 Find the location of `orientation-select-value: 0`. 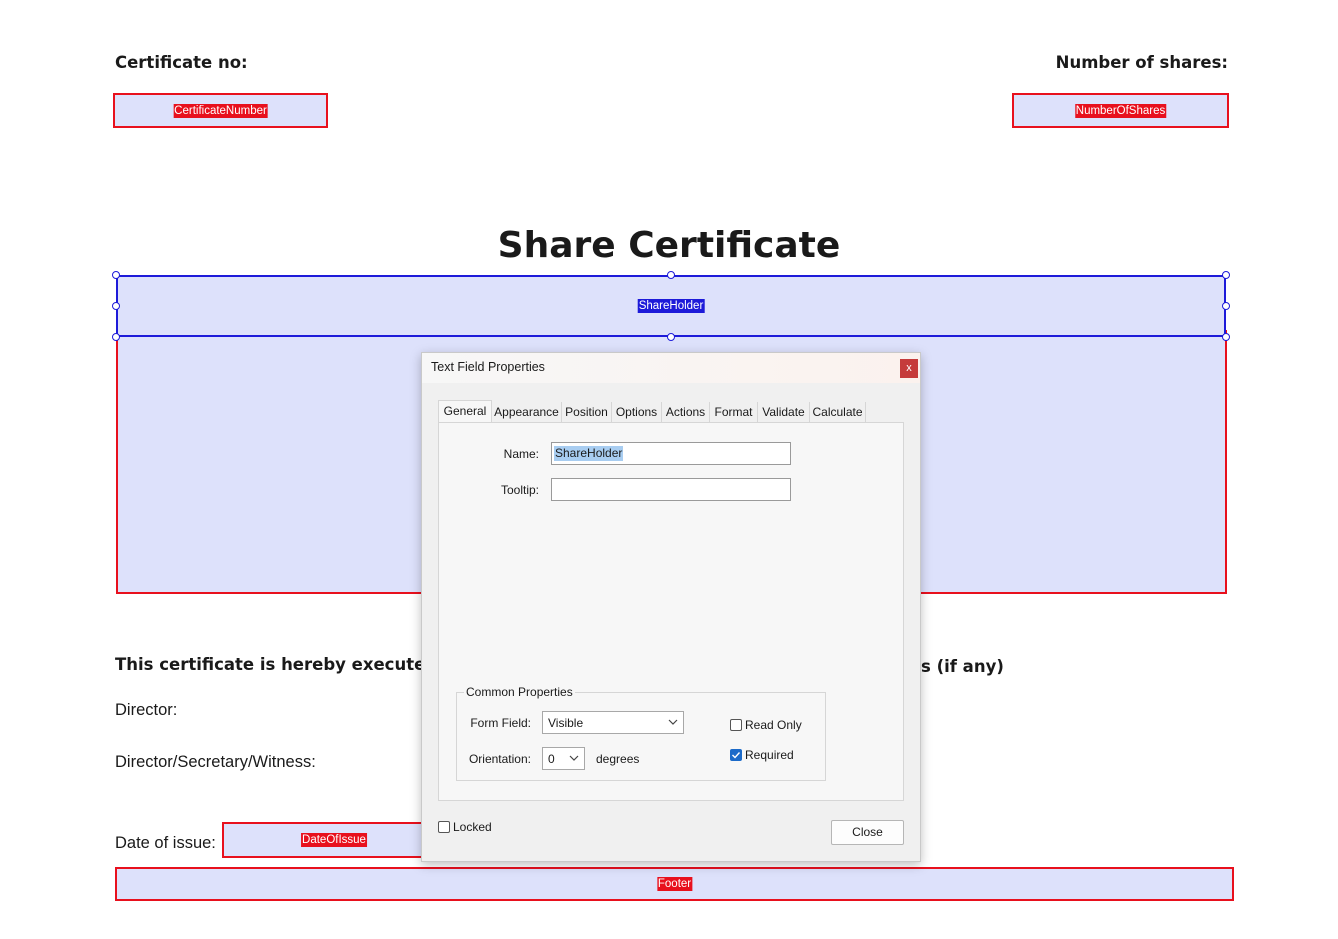

orientation-select-value: 0 is located at coordinates (551, 759).